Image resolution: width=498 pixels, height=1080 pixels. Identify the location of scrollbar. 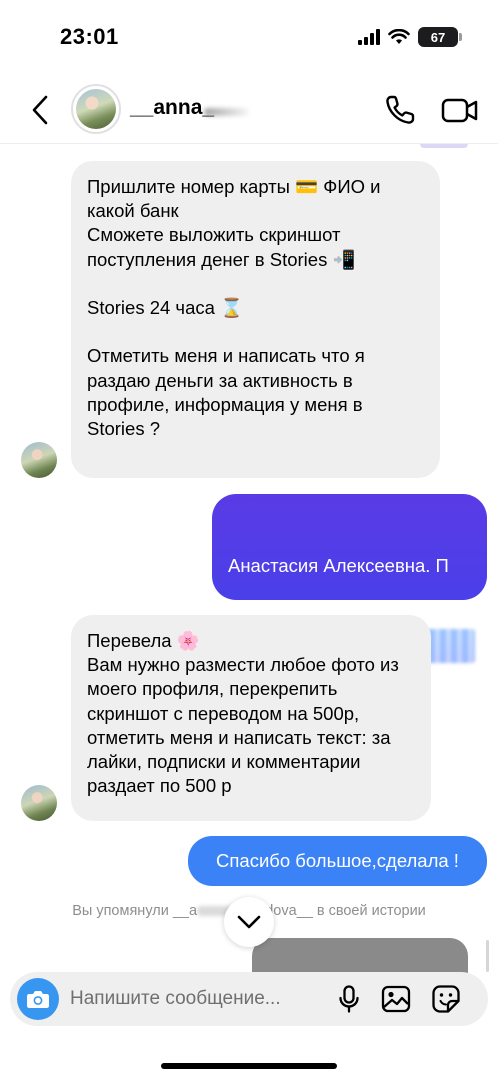
(487, 956).